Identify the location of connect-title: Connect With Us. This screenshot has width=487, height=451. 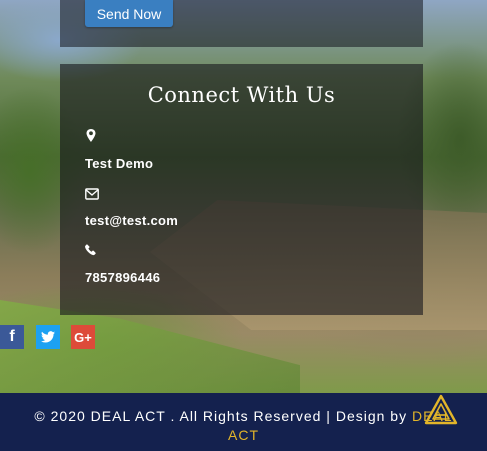
(241, 95).